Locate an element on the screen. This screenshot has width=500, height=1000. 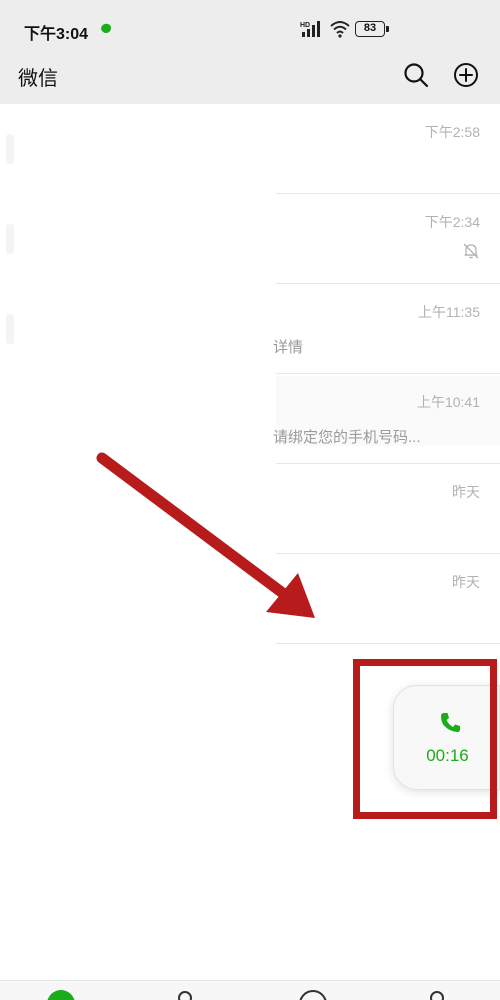
signal-icon: HD is located at coordinates (310, 29).